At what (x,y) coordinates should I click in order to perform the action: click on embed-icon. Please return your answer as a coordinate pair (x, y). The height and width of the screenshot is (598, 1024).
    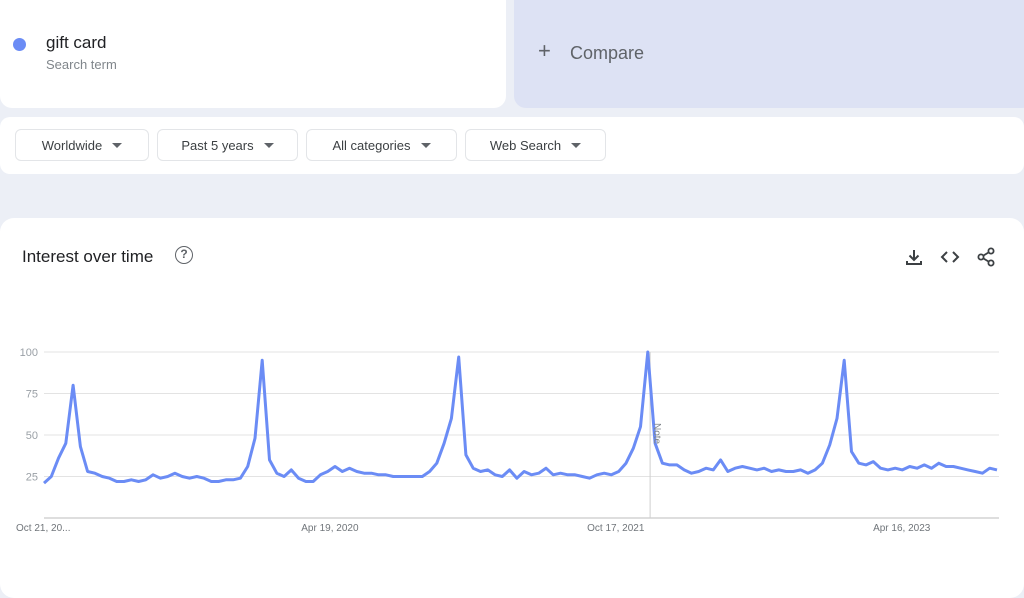
    Looking at the image, I should click on (950, 257).